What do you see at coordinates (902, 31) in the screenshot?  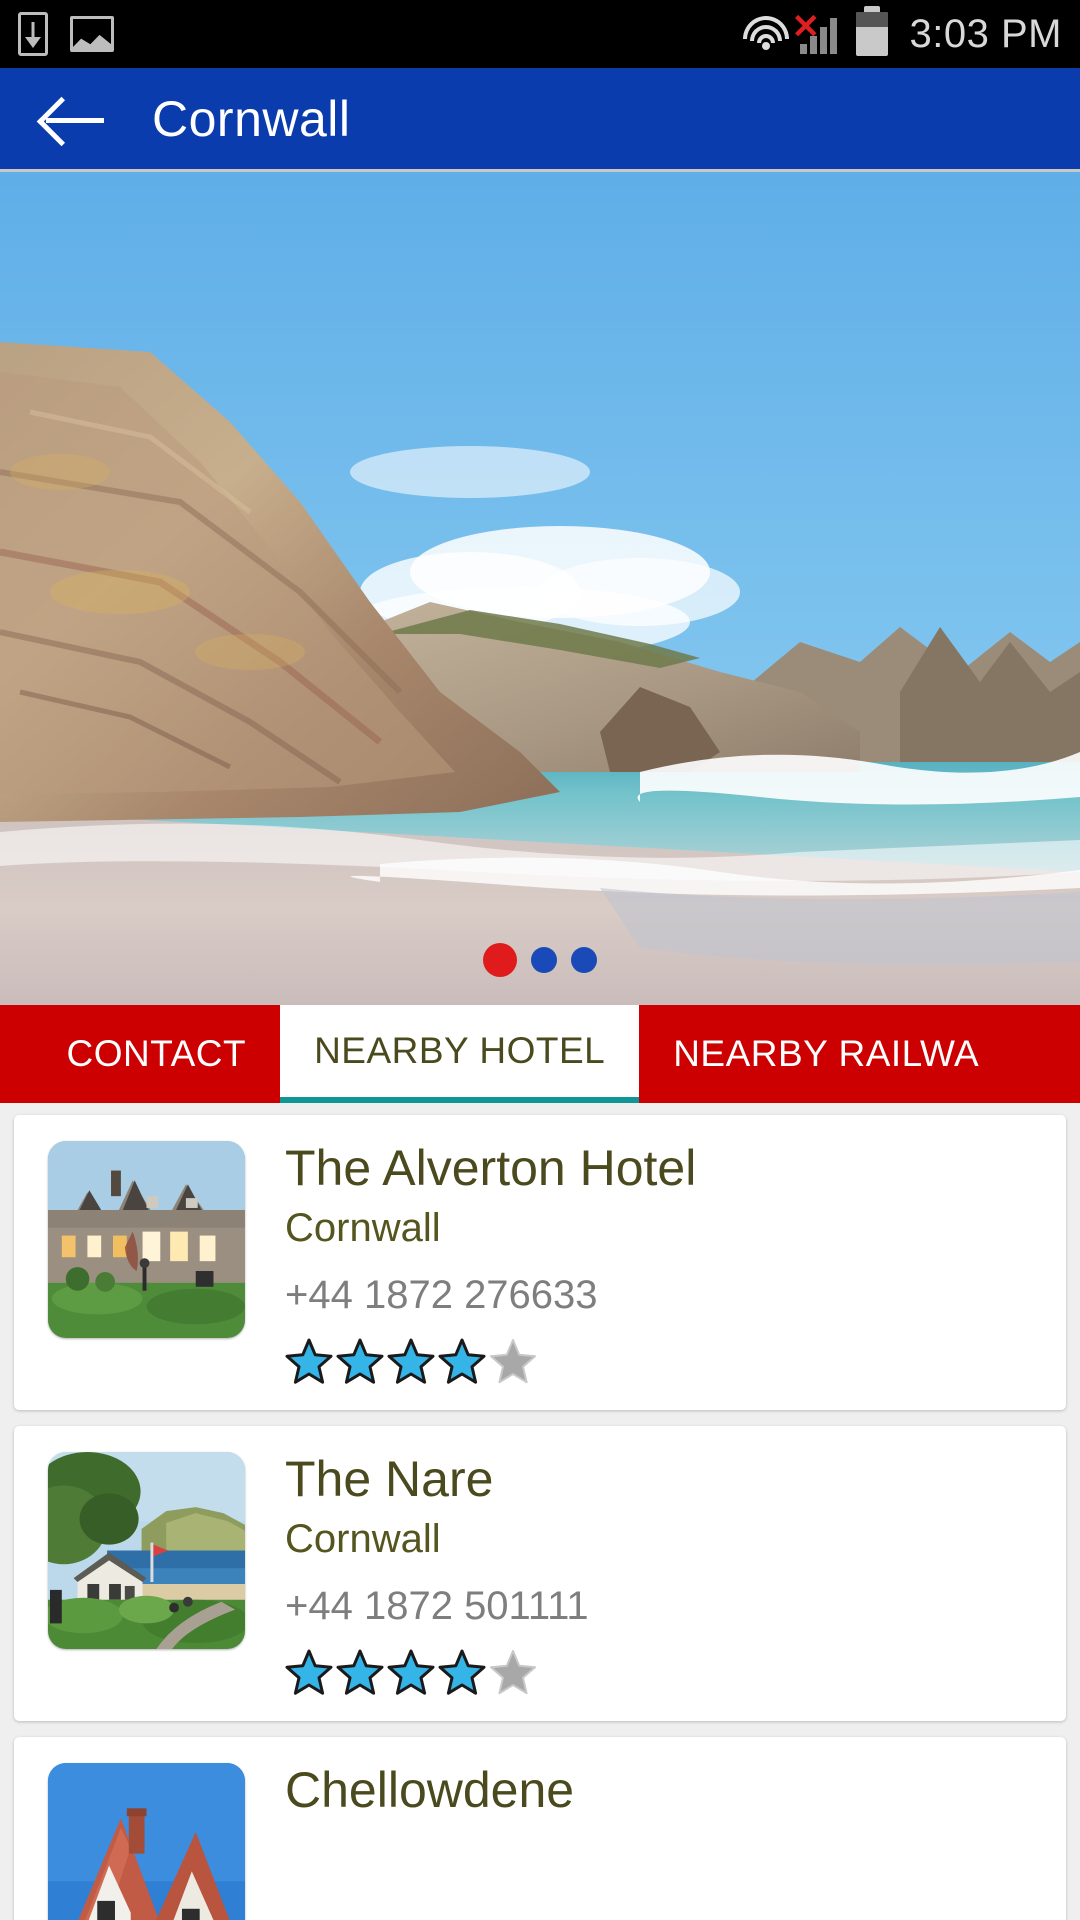 I see `status-bar-right-icons: ✕ 3:03 PM` at bounding box center [902, 31].